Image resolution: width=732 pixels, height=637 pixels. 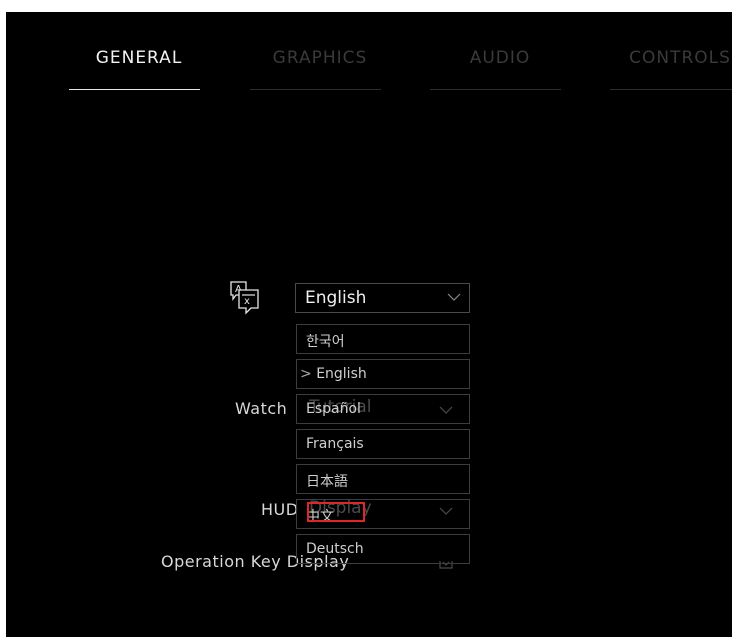 I want to click on tab-graphics: GRAPHICS, so click(x=320, y=69).